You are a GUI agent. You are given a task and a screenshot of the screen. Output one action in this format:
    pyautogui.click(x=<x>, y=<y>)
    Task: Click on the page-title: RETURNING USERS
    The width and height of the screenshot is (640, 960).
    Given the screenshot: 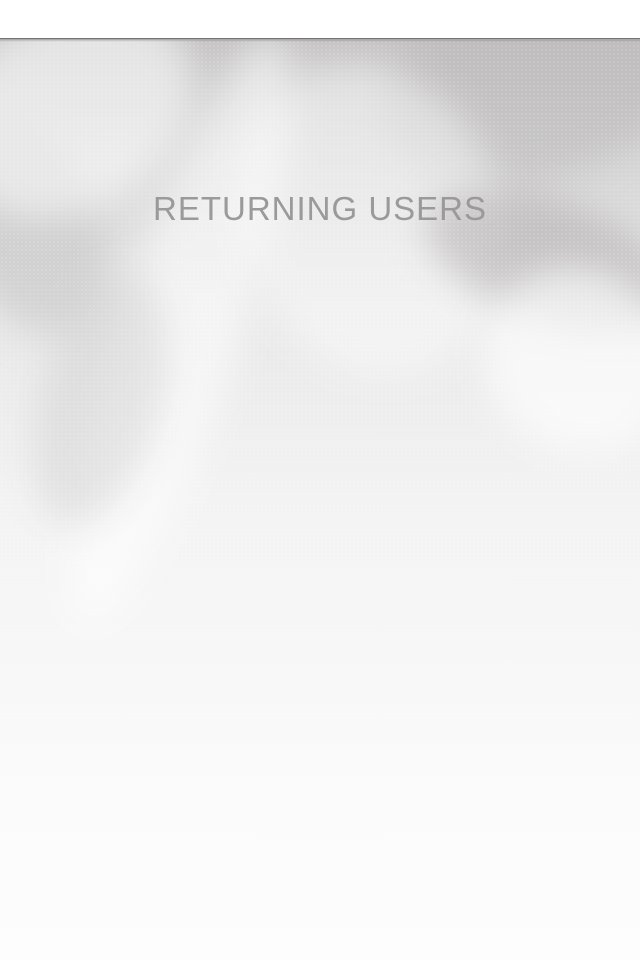 What is the action you would take?
    pyautogui.click(x=320, y=208)
    